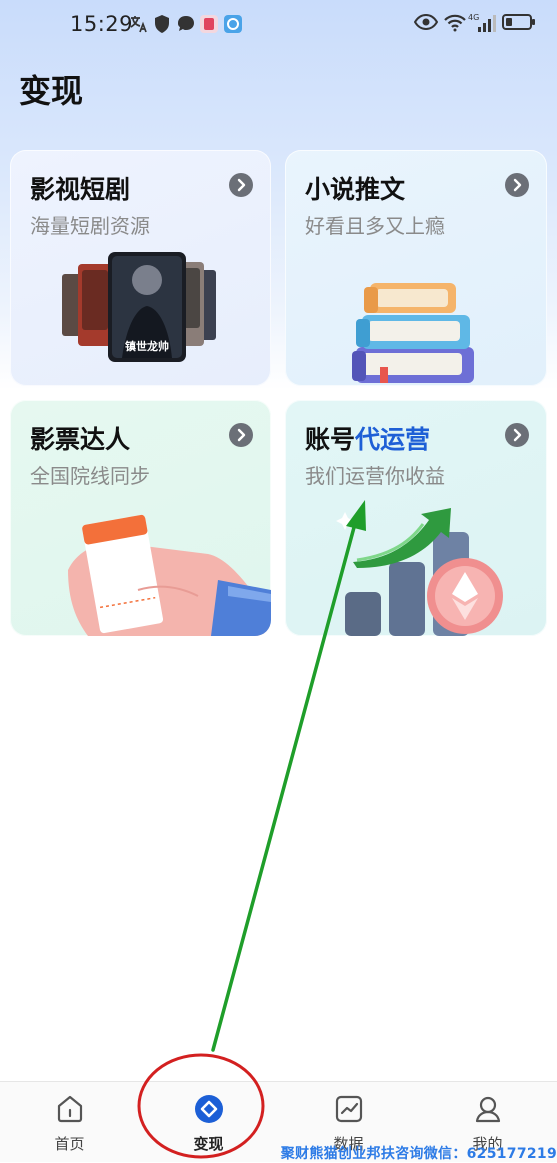  What do you see at coordinates (138, 24) in the screenshot?
I see `translate-icon` at bounding box center [138, 24].